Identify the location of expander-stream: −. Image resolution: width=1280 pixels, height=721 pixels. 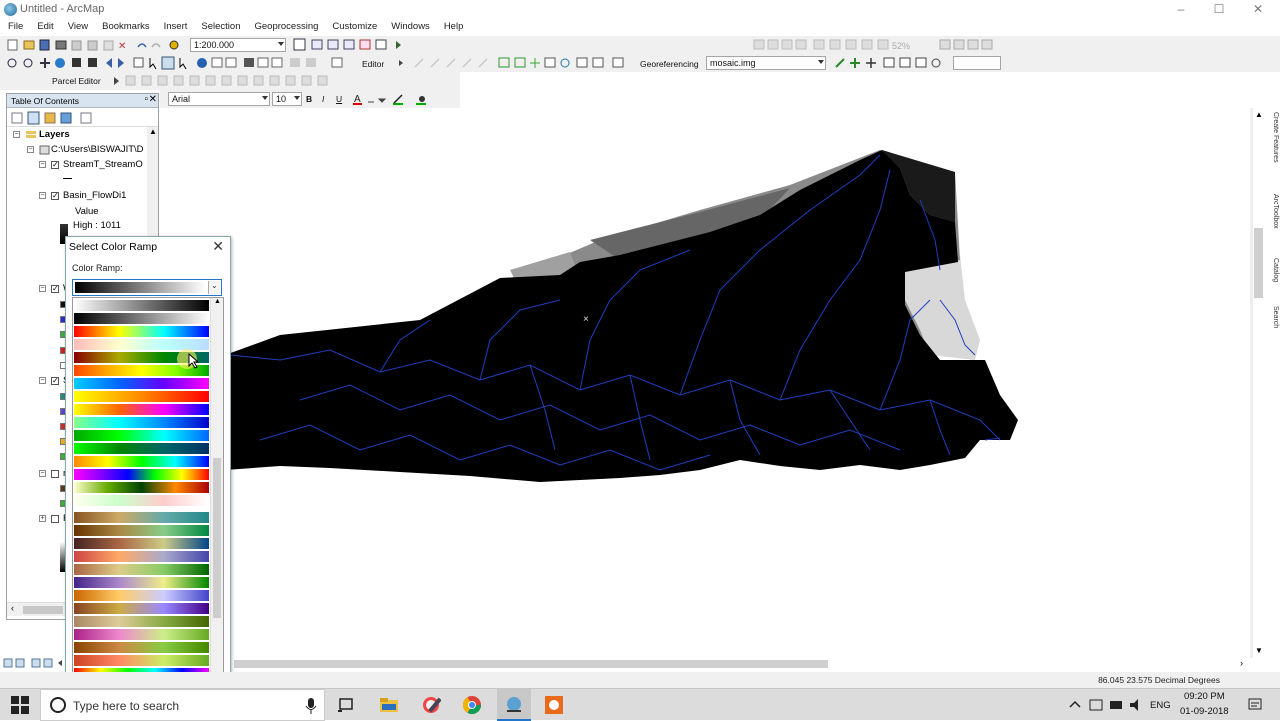
(42, 164).